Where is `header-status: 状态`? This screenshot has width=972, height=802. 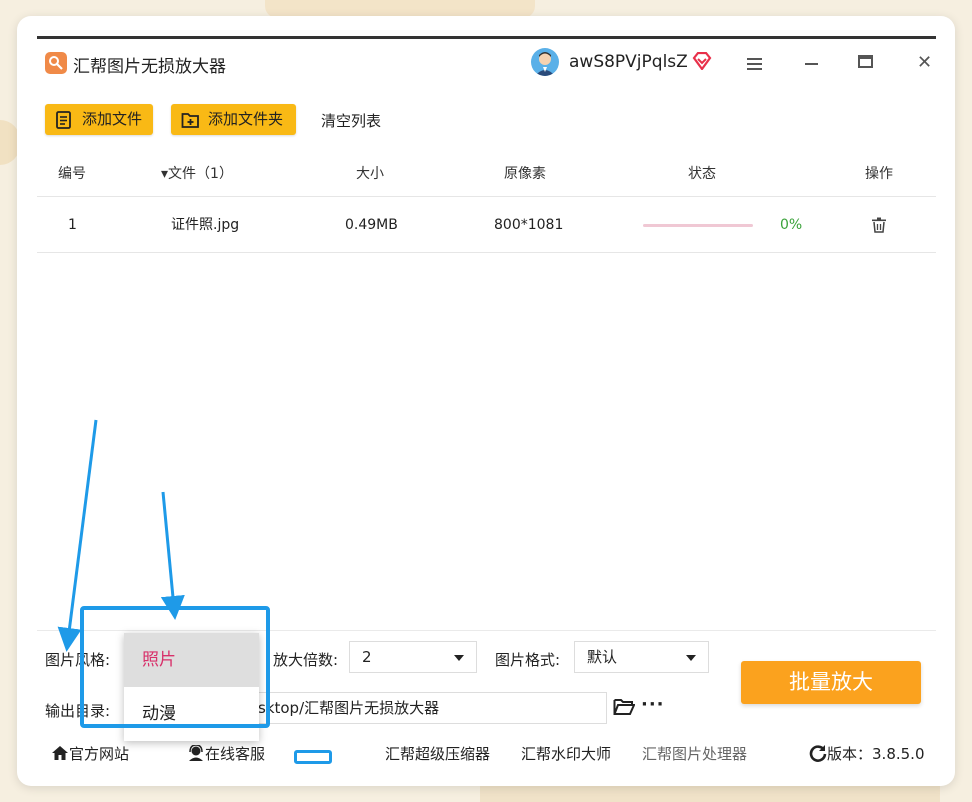 header-status: 状态 is located at coordinates (702, 174).